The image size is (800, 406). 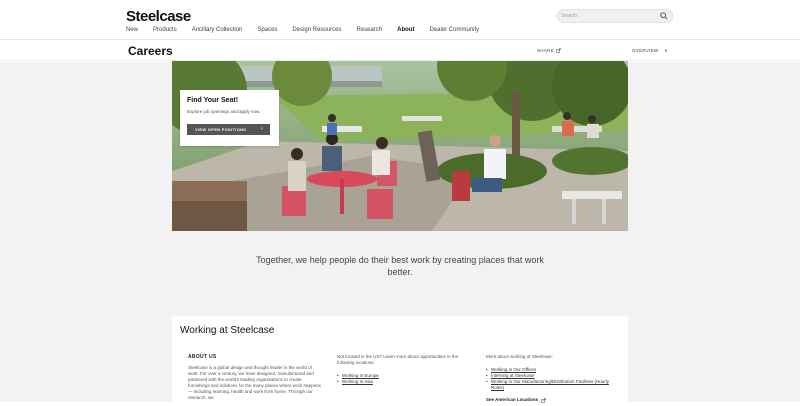 I want to click on chevron-down-icon: ▼, so click(x=666, y=50).